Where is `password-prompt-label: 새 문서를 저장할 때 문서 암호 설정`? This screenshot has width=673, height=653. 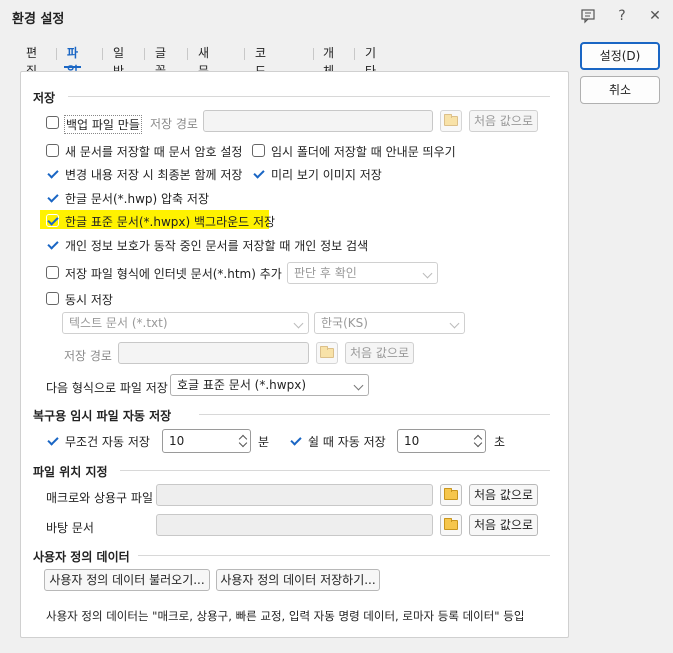
password-prompt-label: 새 문서를 저장할 때 문서 암호 설정 is located at coordinates (154, 152).